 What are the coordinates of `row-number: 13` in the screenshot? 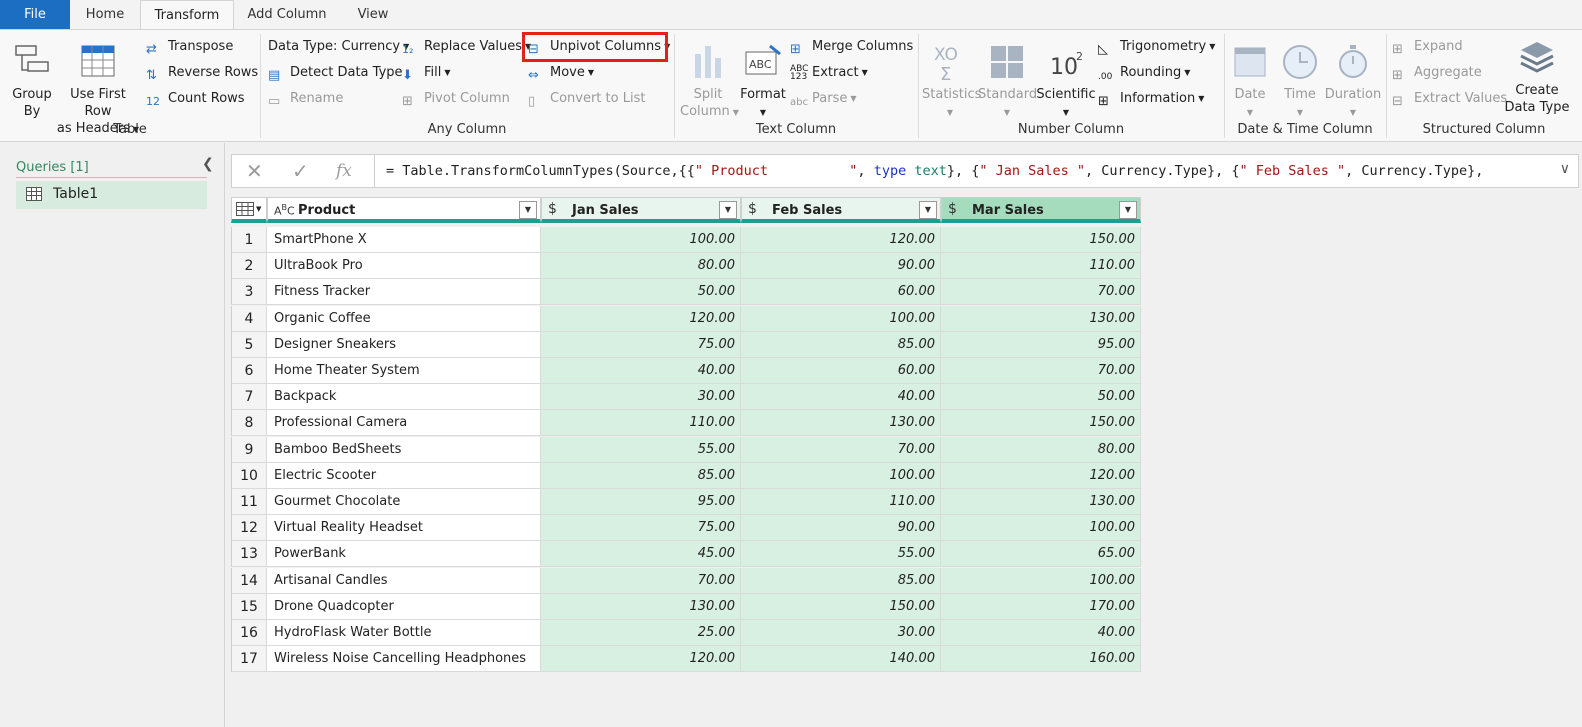 It's located at (249, 554).